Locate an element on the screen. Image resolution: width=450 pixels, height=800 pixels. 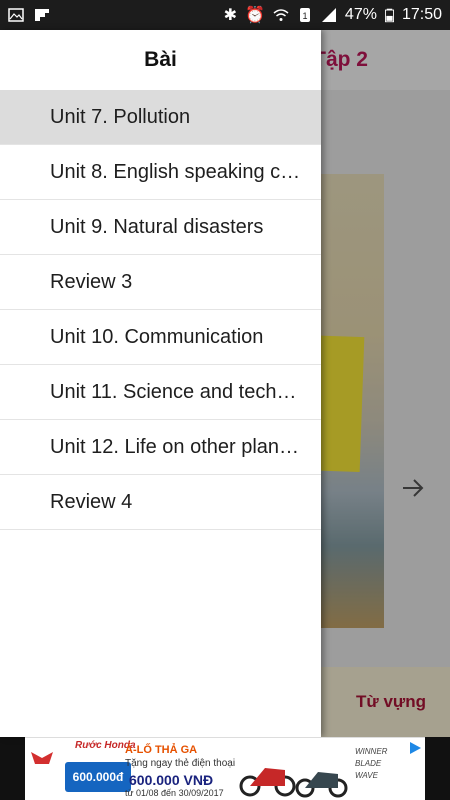
ad-model-name: WINNER is located at coordinates (371, 751).